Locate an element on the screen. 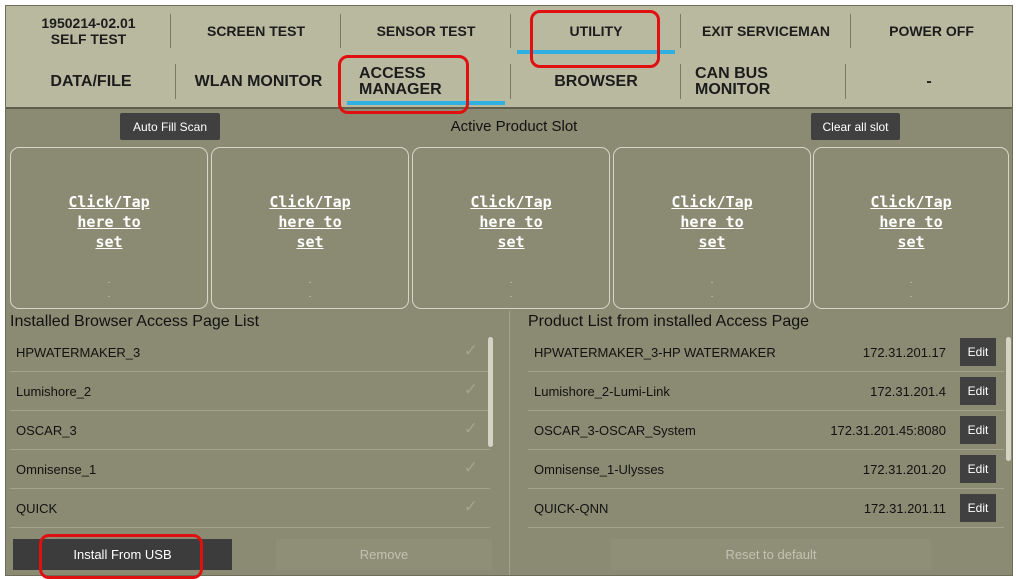 The height and width of the screenshot is (579, 1016). tab-self-test-code: 1950214-02.01 is located at coordinates (88, 23).